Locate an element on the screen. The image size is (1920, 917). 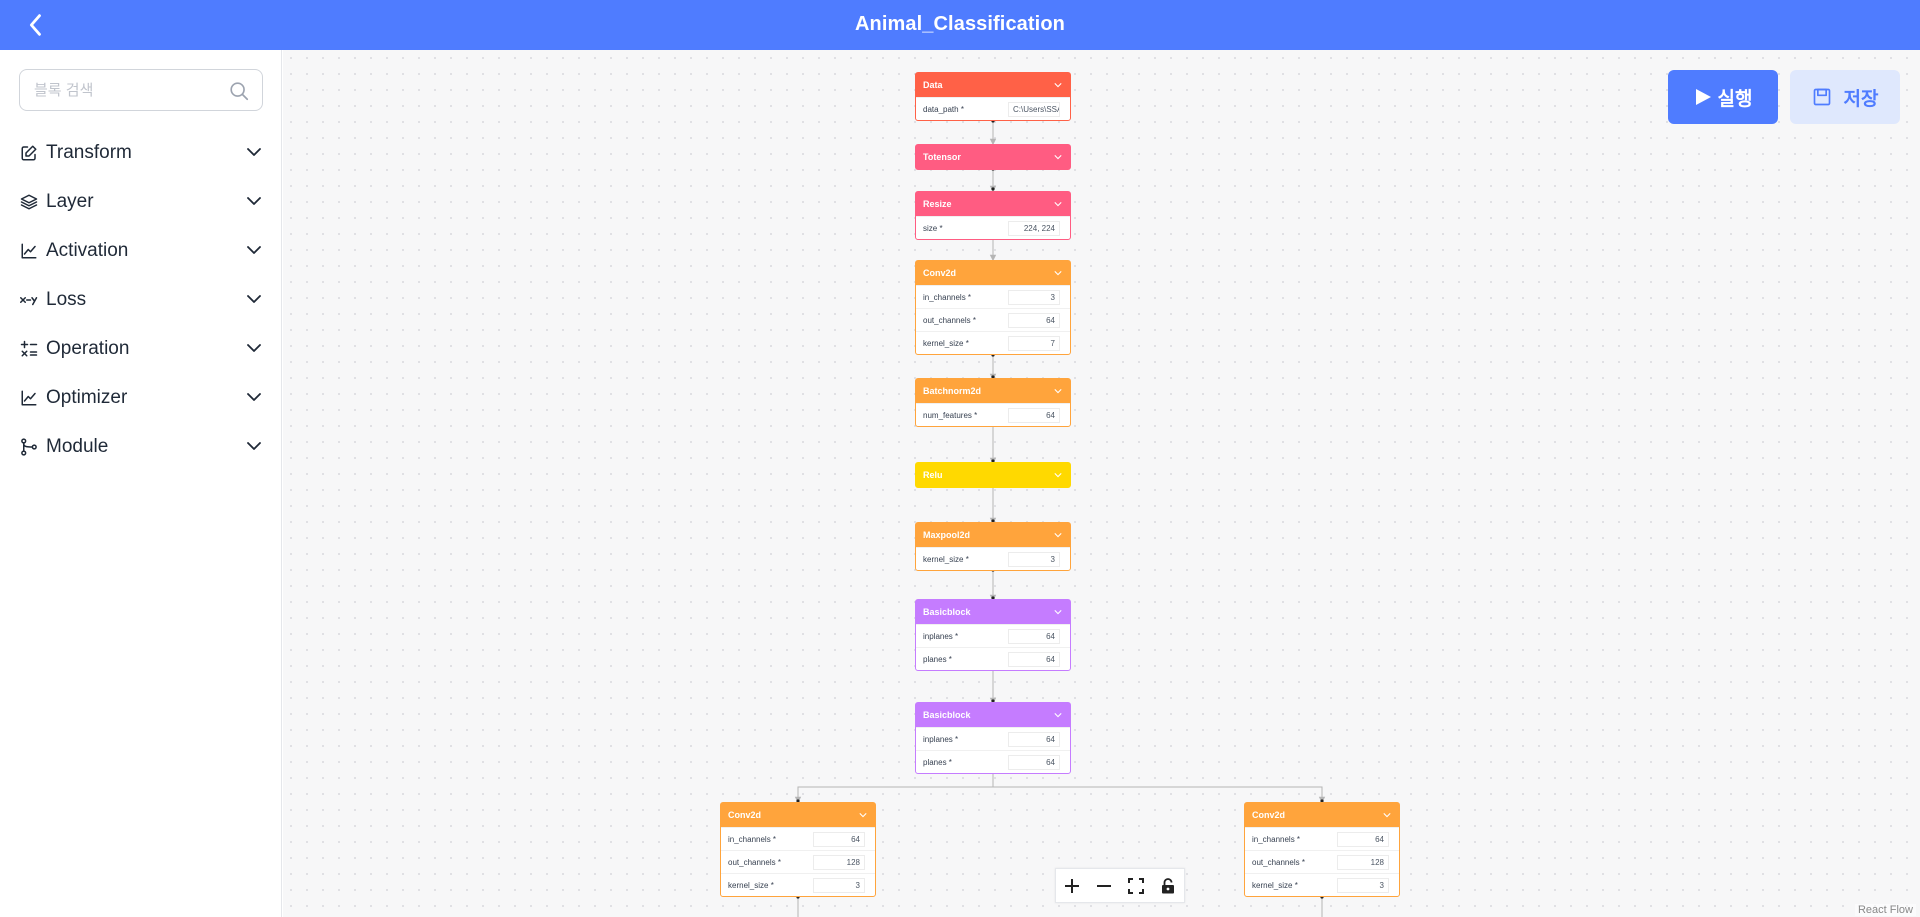
param-input: 7 is located at coordinates (1034, 343).